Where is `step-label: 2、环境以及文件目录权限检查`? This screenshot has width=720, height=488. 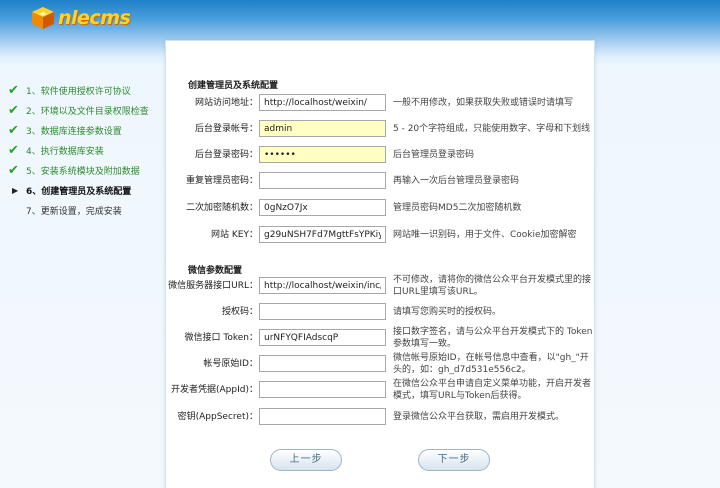 step-label: 2、环境以及文件目录权限检查 is located at coordinates (87, 111).